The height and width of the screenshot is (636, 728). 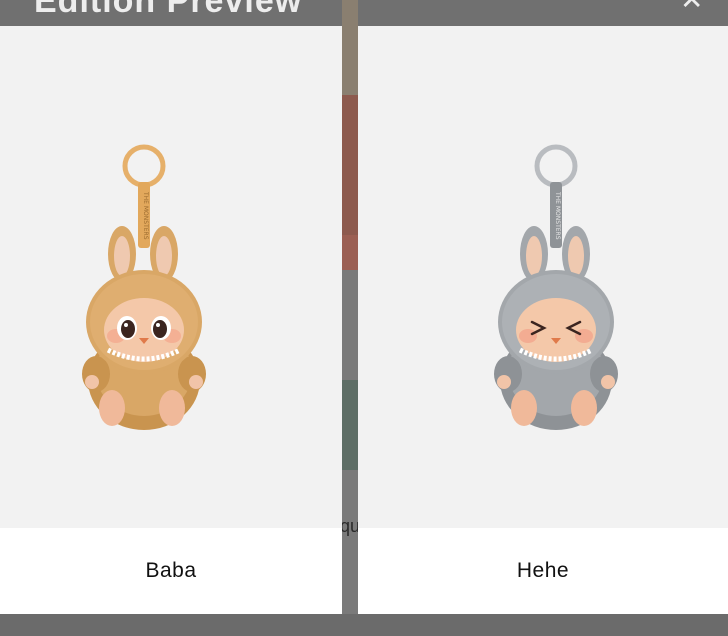 I want to click on bottom-bar, so click(x=364, y=625).